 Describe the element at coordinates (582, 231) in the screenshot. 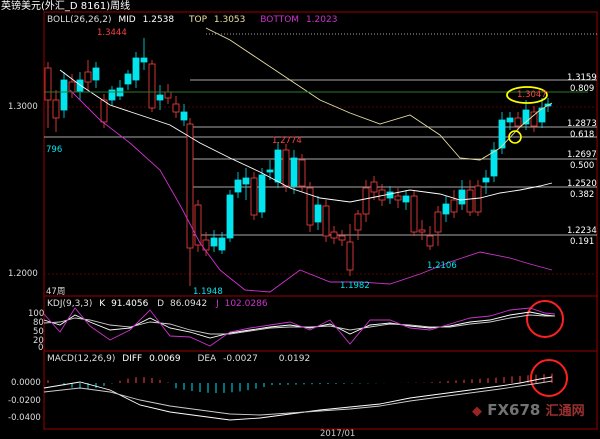

I see `fib-price-4: 1.2234` at that location.